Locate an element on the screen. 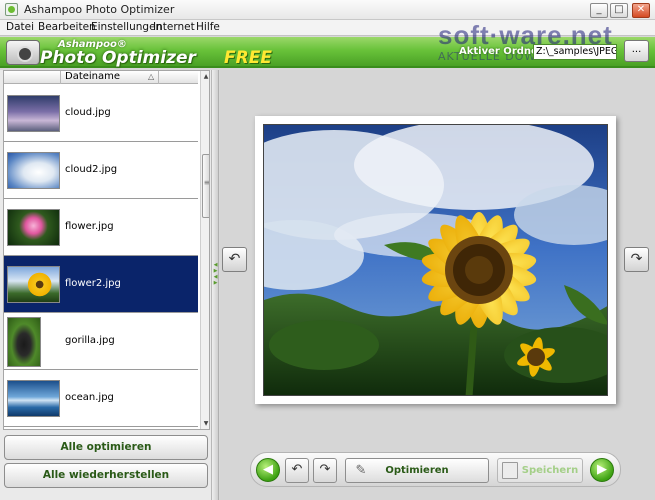 This screenshot has height=500, width=655. file-name: cloud2.jpg is located at coordinates (91, 169).